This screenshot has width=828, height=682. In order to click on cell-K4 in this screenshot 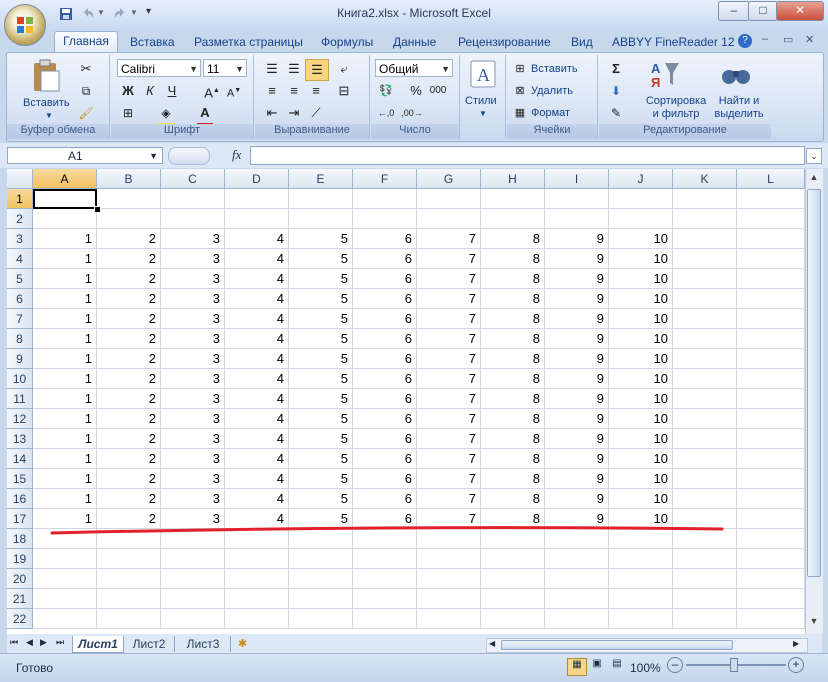, I will do `click(705, 259)`.